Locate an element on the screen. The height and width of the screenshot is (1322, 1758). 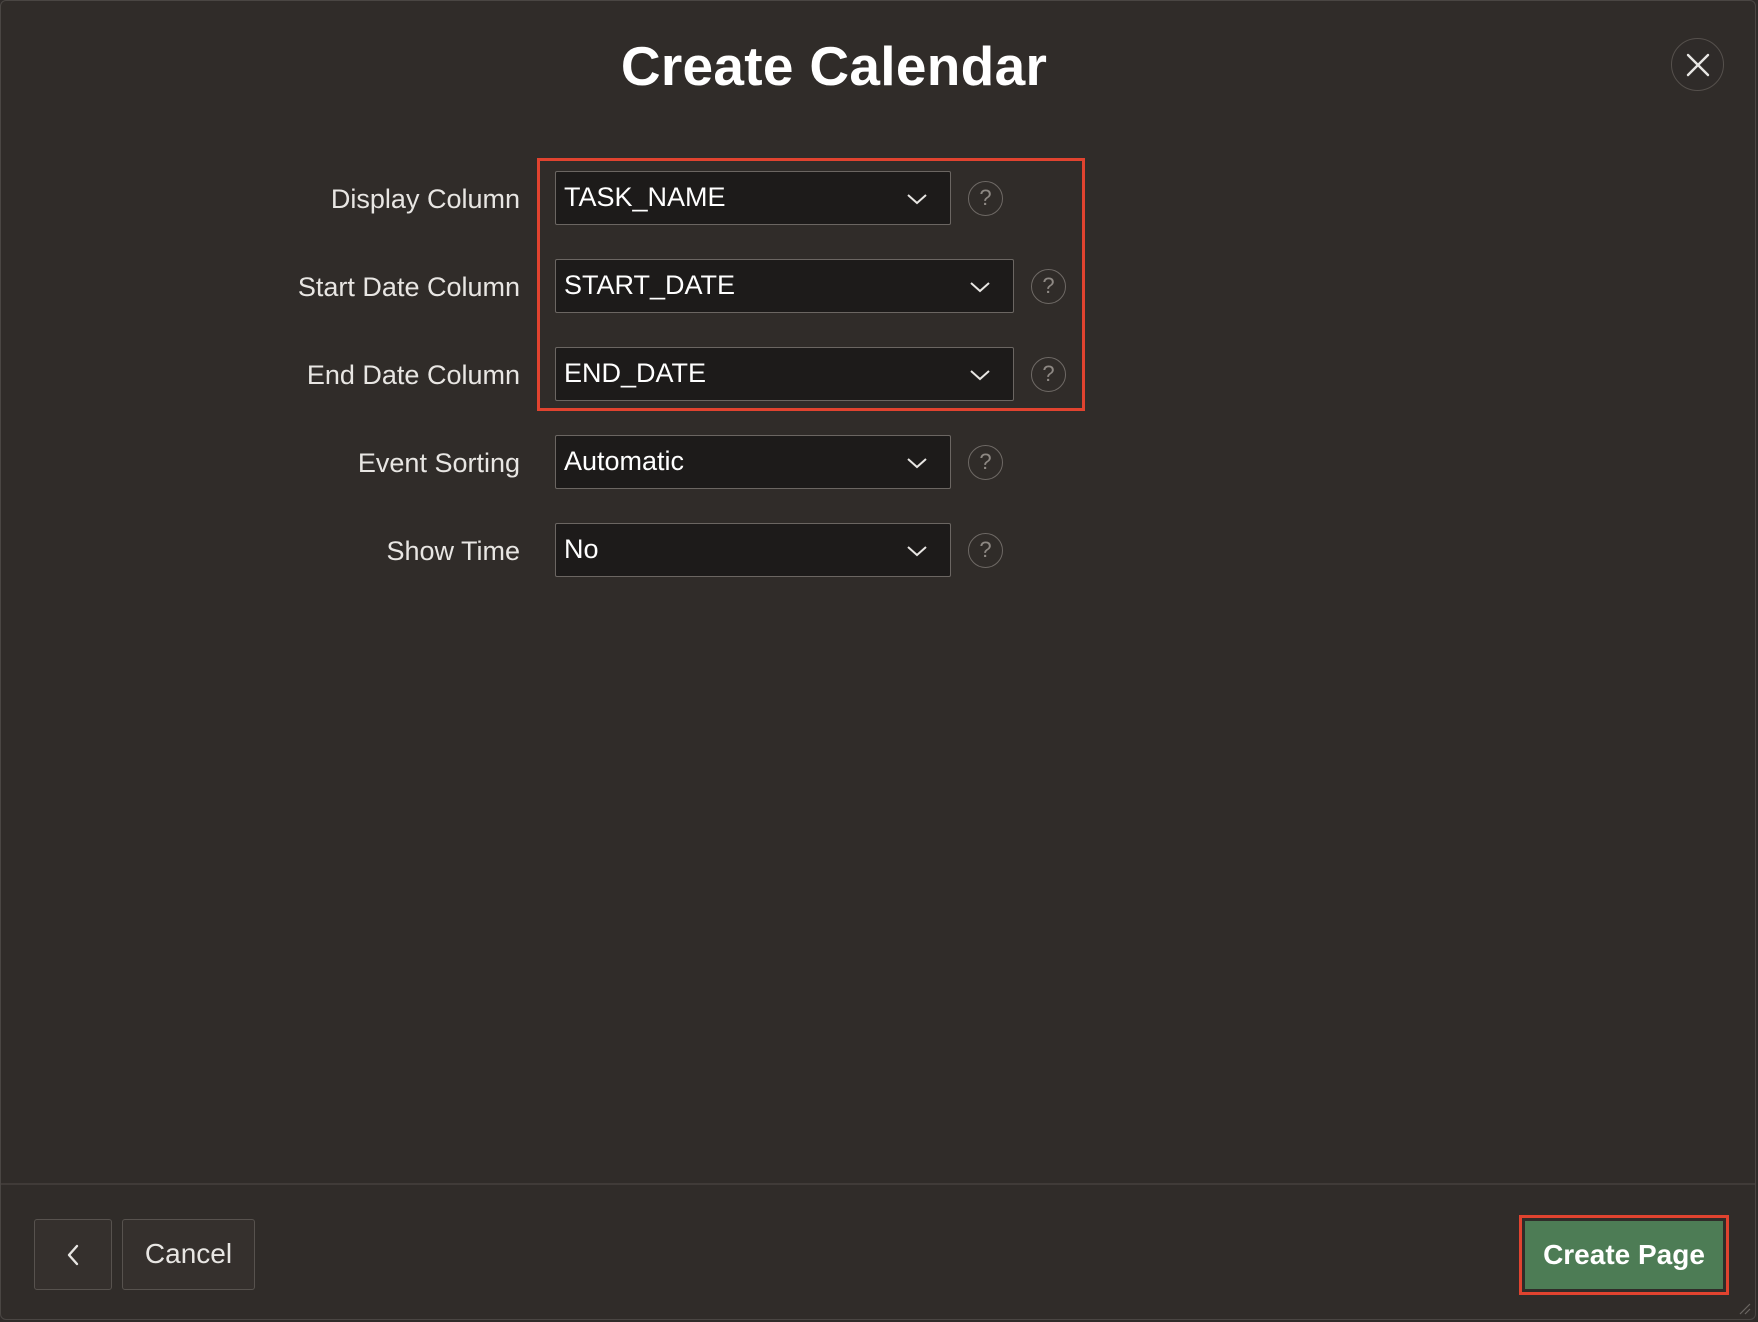
close-button is located at coordinates (1697, 64).